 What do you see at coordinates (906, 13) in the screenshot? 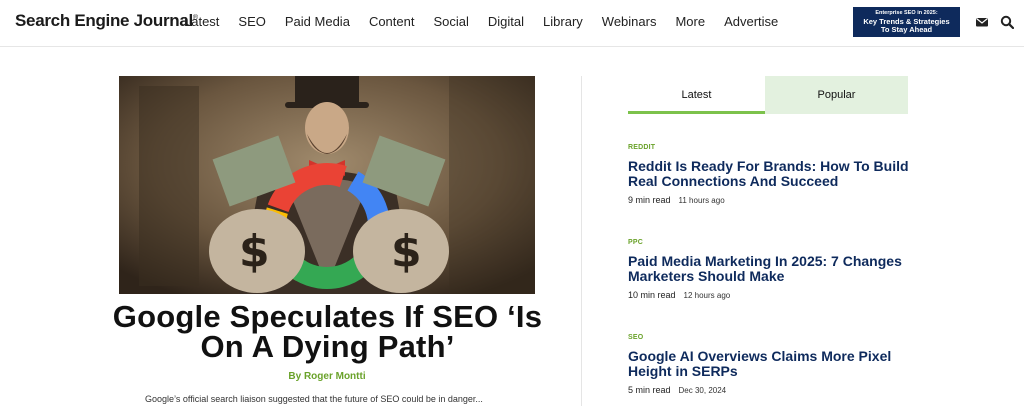
I see `ad-line-1: Enterprise SEO in 2025:` at bounding box center [906, 13].